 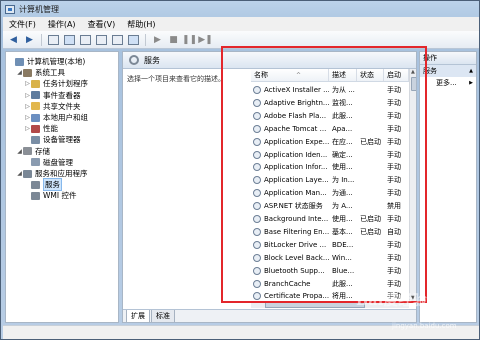 What do you see at coordinates (29, 39) in the screenshot?
I see `forward-icon: ▶` at bounding box center [29, 39].